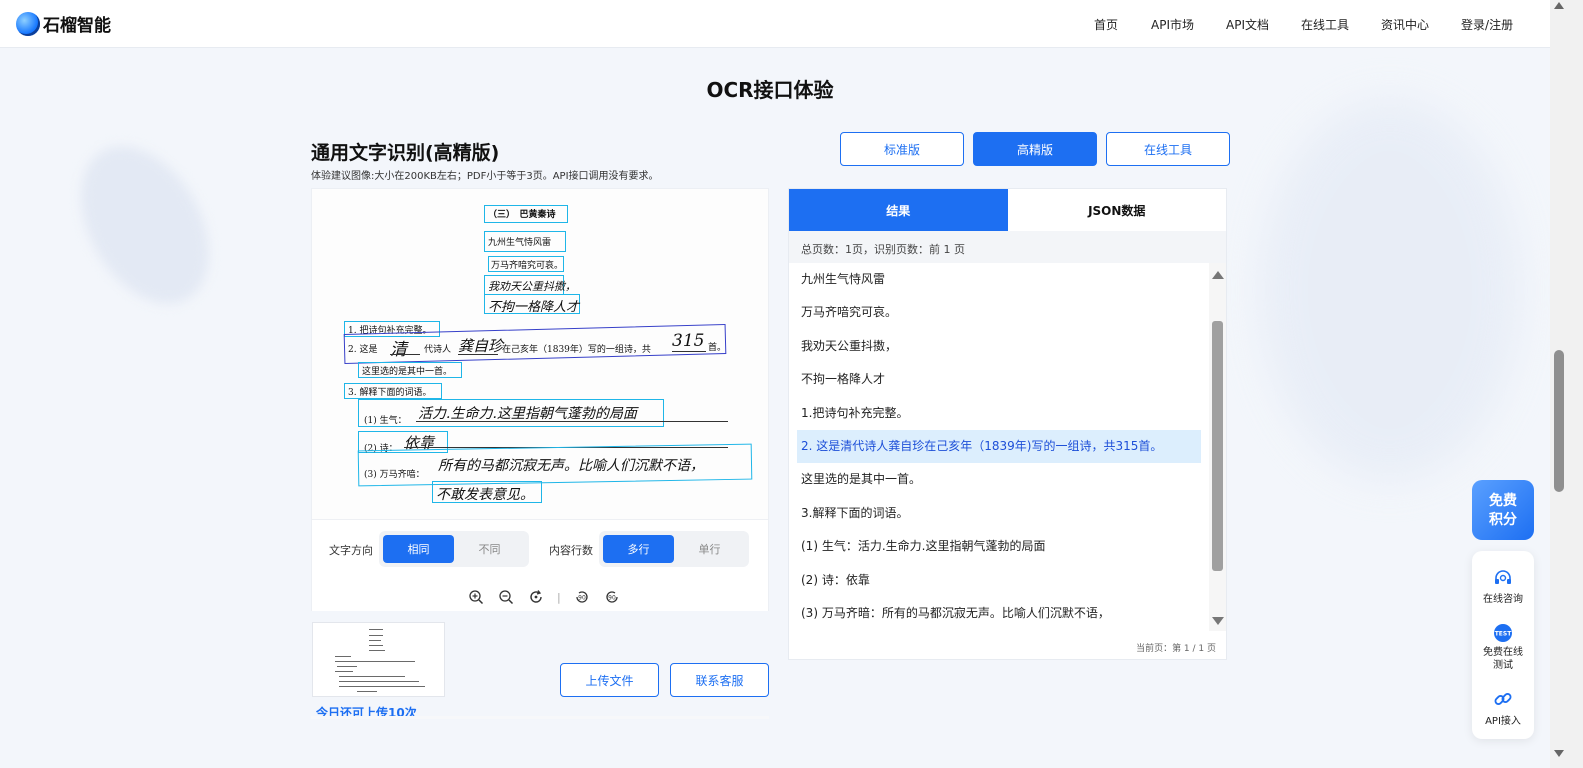  I want to click on free-points-label: 积分, so click(1503, 520).